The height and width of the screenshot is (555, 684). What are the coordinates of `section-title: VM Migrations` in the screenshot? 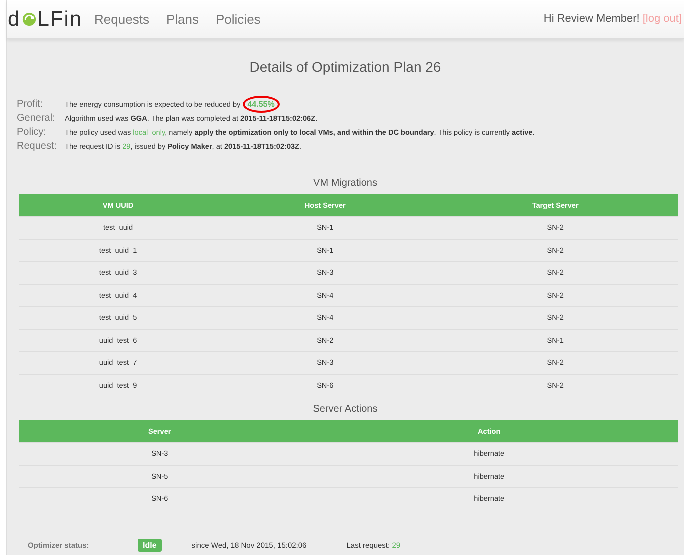 It's located at (345, 183).